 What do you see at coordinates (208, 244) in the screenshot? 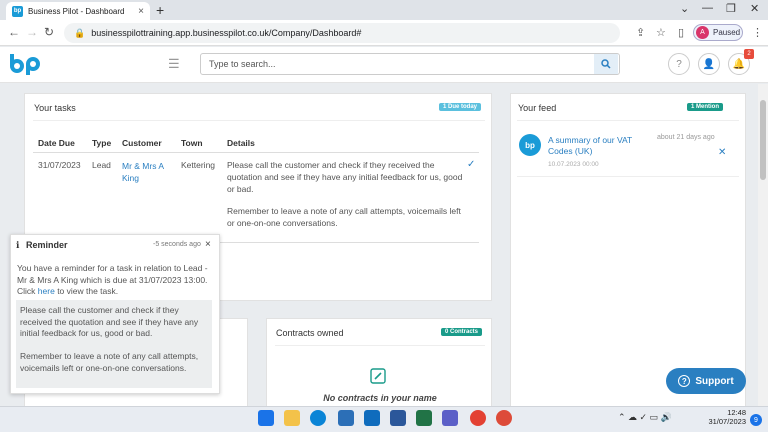
I see `close-reminder-icon: ×` at bounding box center [208, 244].